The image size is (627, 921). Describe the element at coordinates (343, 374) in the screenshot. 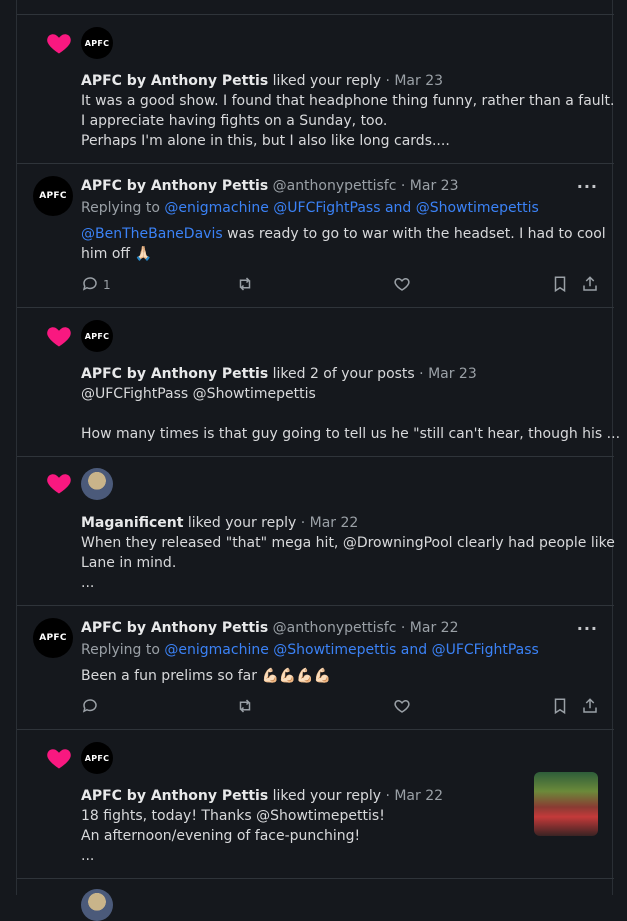

I see `notification-action: liked 2 of your posts` at that location.